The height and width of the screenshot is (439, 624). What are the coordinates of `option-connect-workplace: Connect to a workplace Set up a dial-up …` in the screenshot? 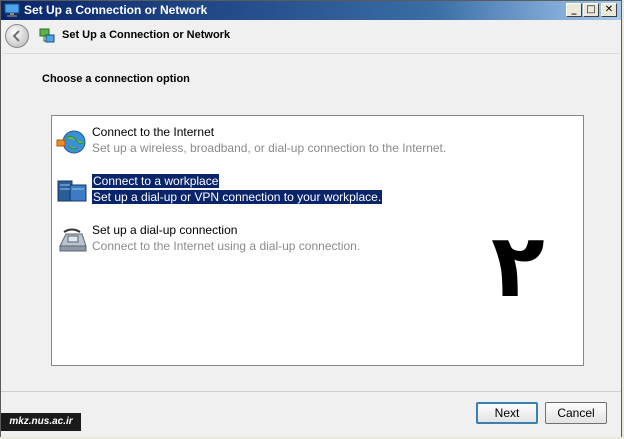 It's located at (317, 191).